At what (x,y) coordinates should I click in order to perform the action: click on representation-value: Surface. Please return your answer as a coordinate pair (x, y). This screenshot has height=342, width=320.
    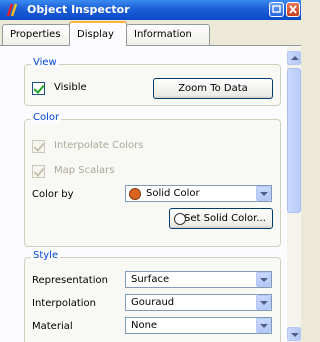
    Looking at the image, I should click on (150, 279).